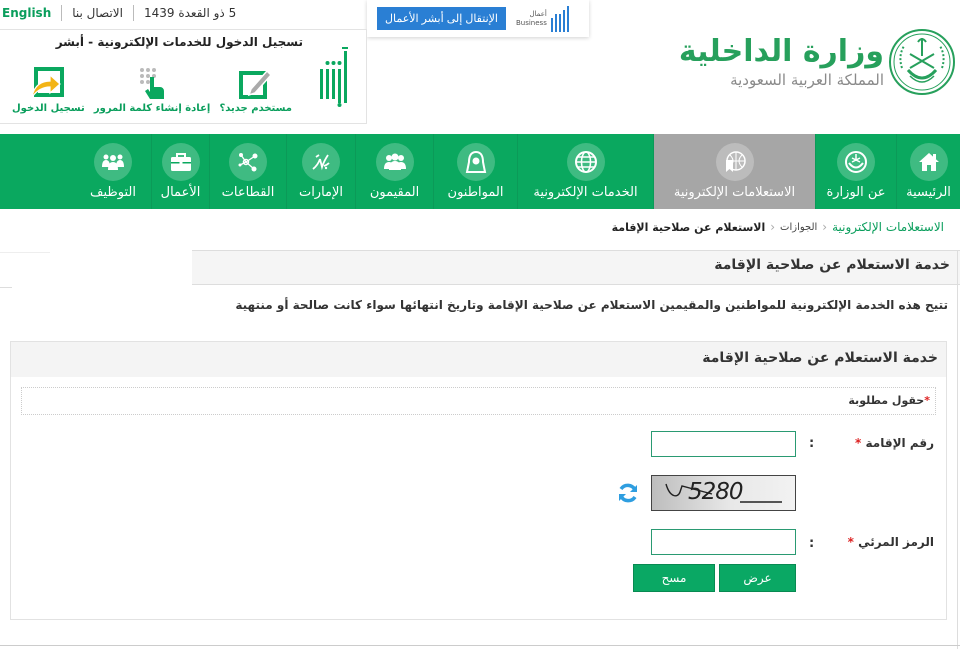  Describe the element at coordinates (255, 108) in the screenshot. I see `new-user-label: مستخدم جديد؟` at that location.